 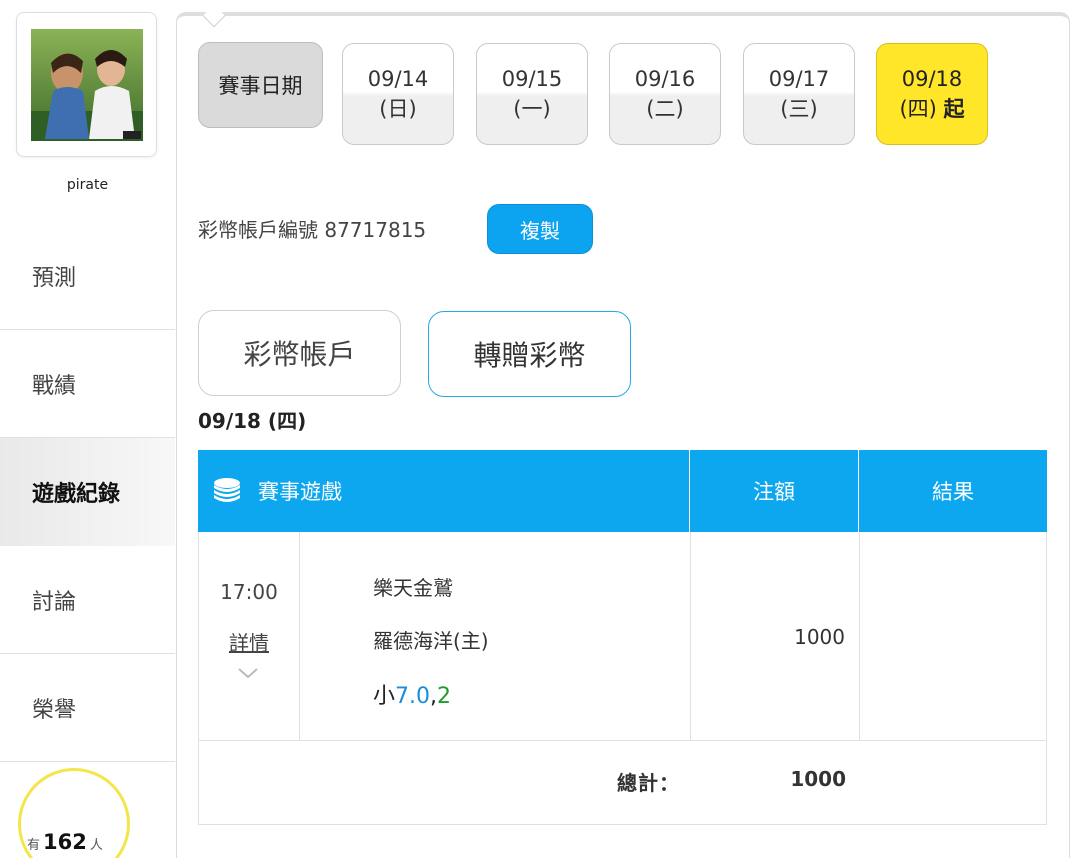 What do you see at coordinates (248, 673) in the screenshot?
I see `chevron-down-icon` at bounding box center [248, 673].